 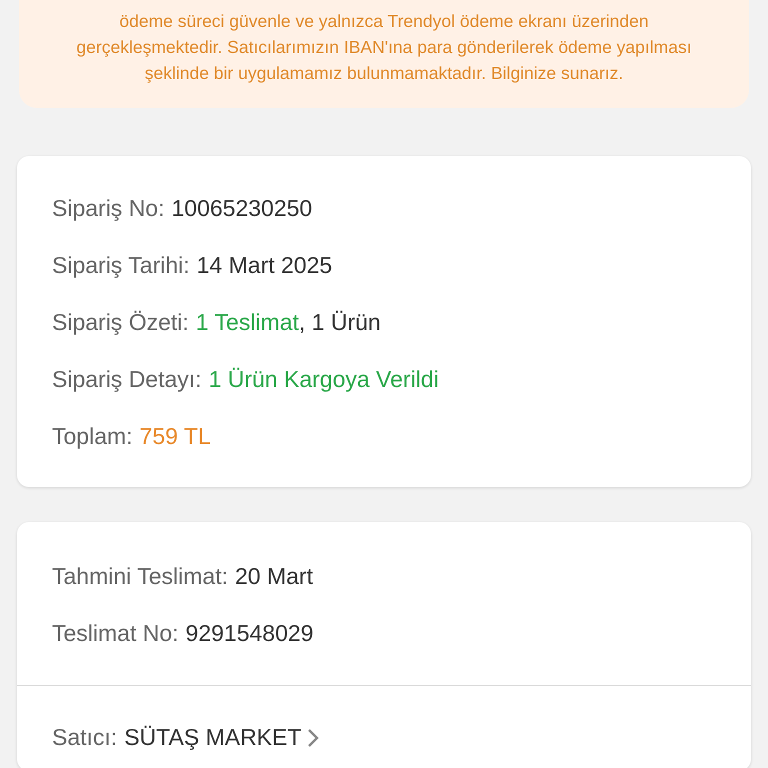 I want to click on field-value: 1 Ürün Kargoya Verildi, so click(x=323, y=379).